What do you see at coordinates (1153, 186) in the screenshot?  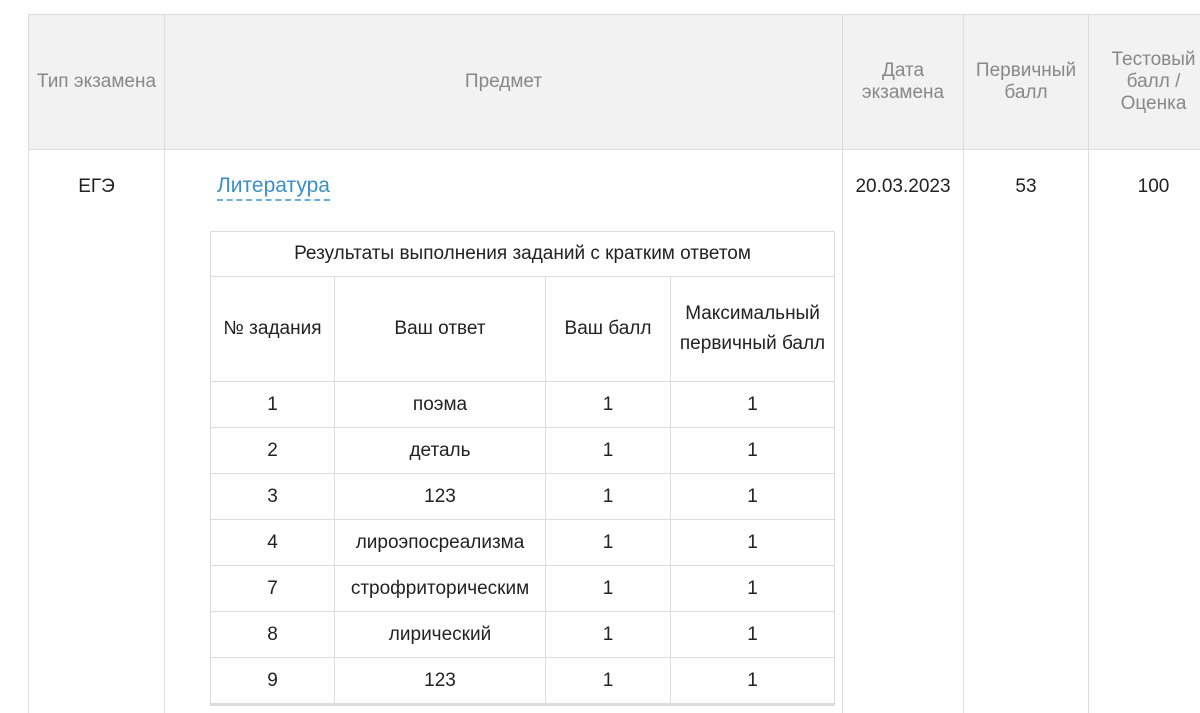 I see `test-score-value: 100` at bounding box center [1153, 186].